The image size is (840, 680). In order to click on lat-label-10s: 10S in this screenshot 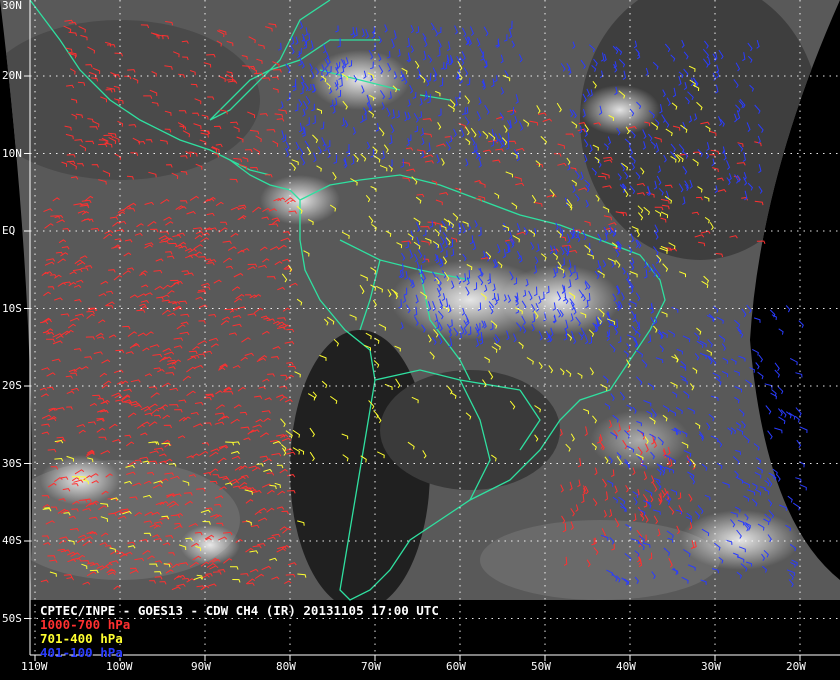, I will do `click(12, 308)`.